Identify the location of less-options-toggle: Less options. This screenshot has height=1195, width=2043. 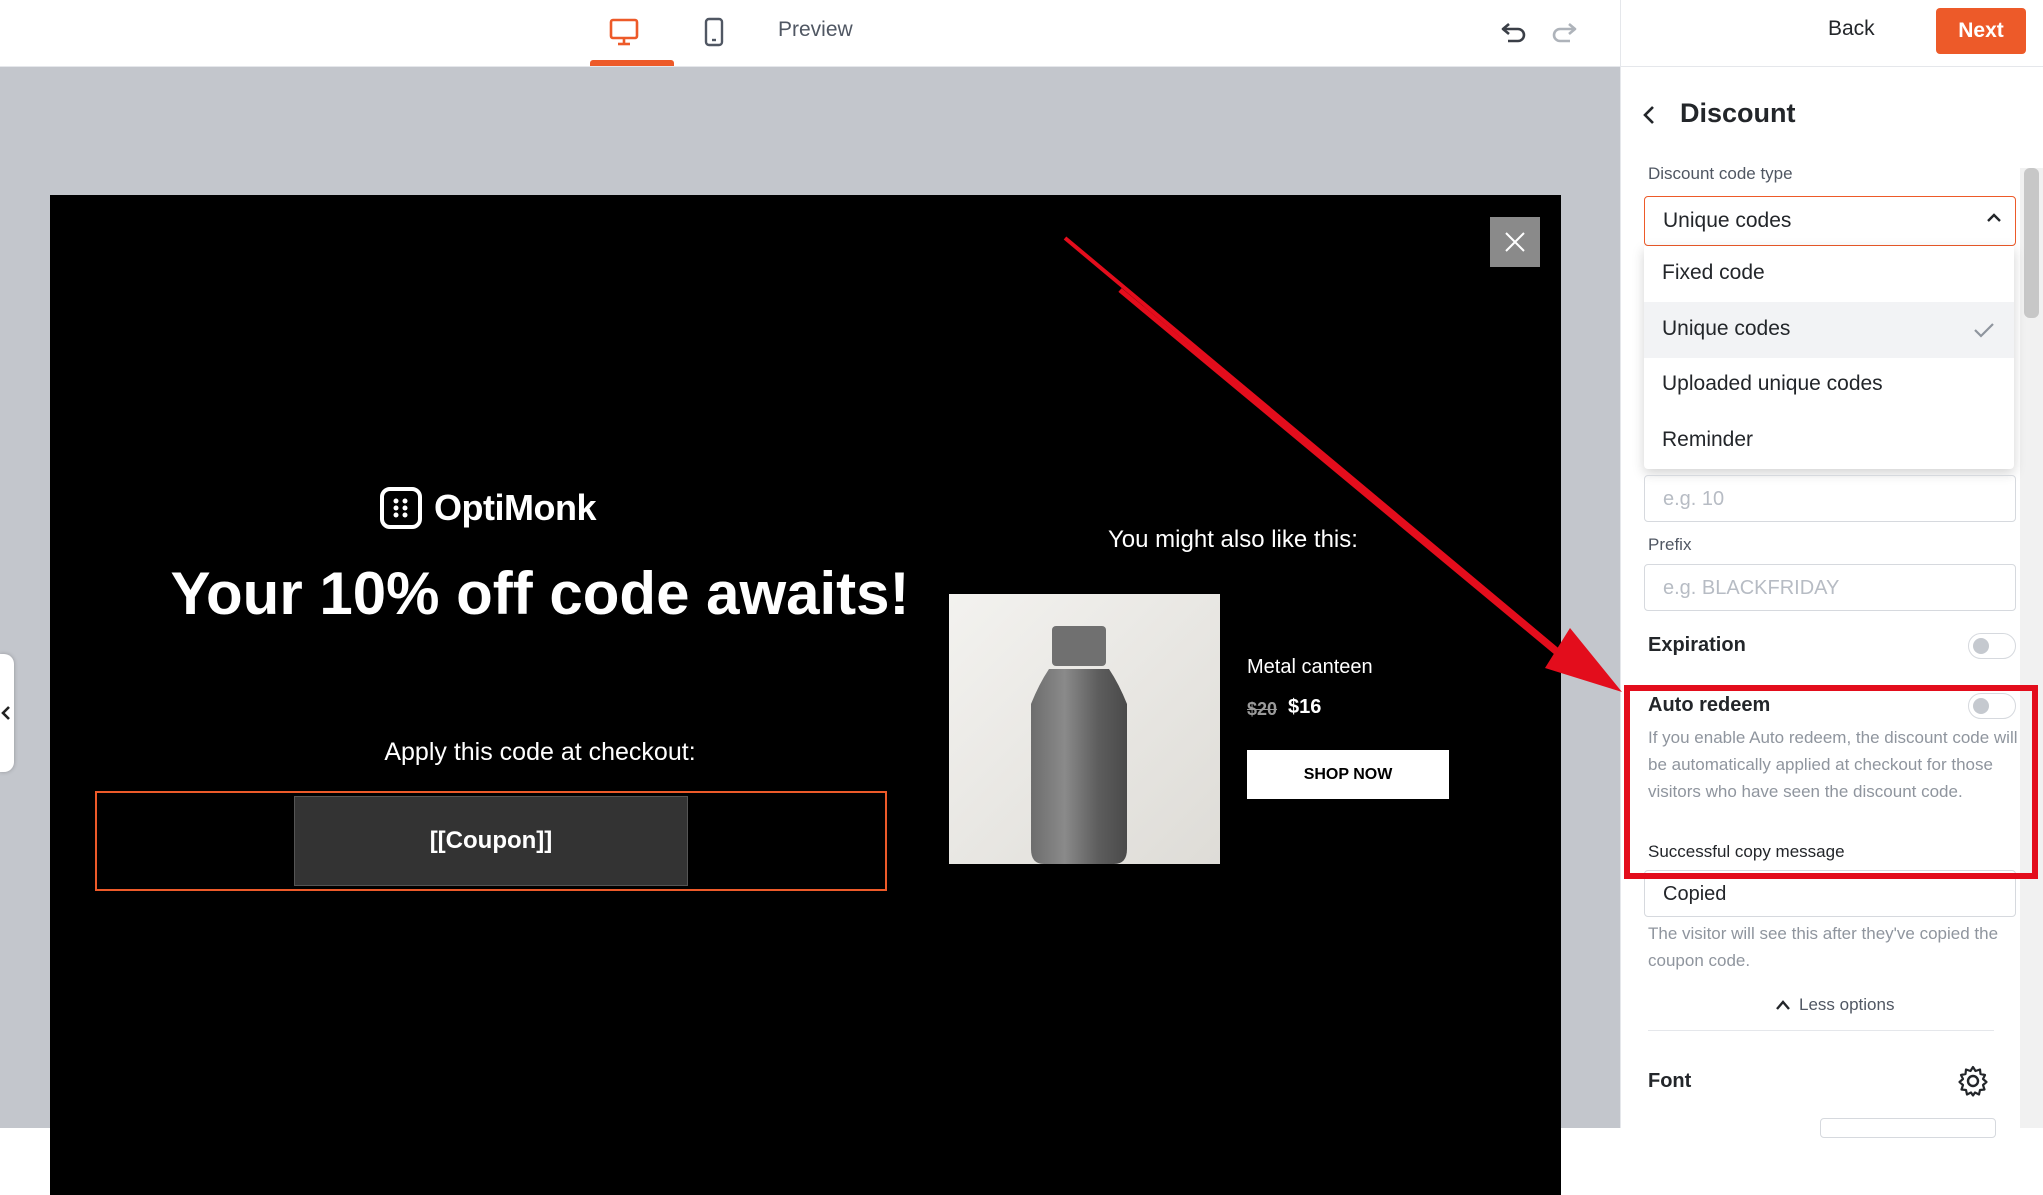
(1834, 1005).